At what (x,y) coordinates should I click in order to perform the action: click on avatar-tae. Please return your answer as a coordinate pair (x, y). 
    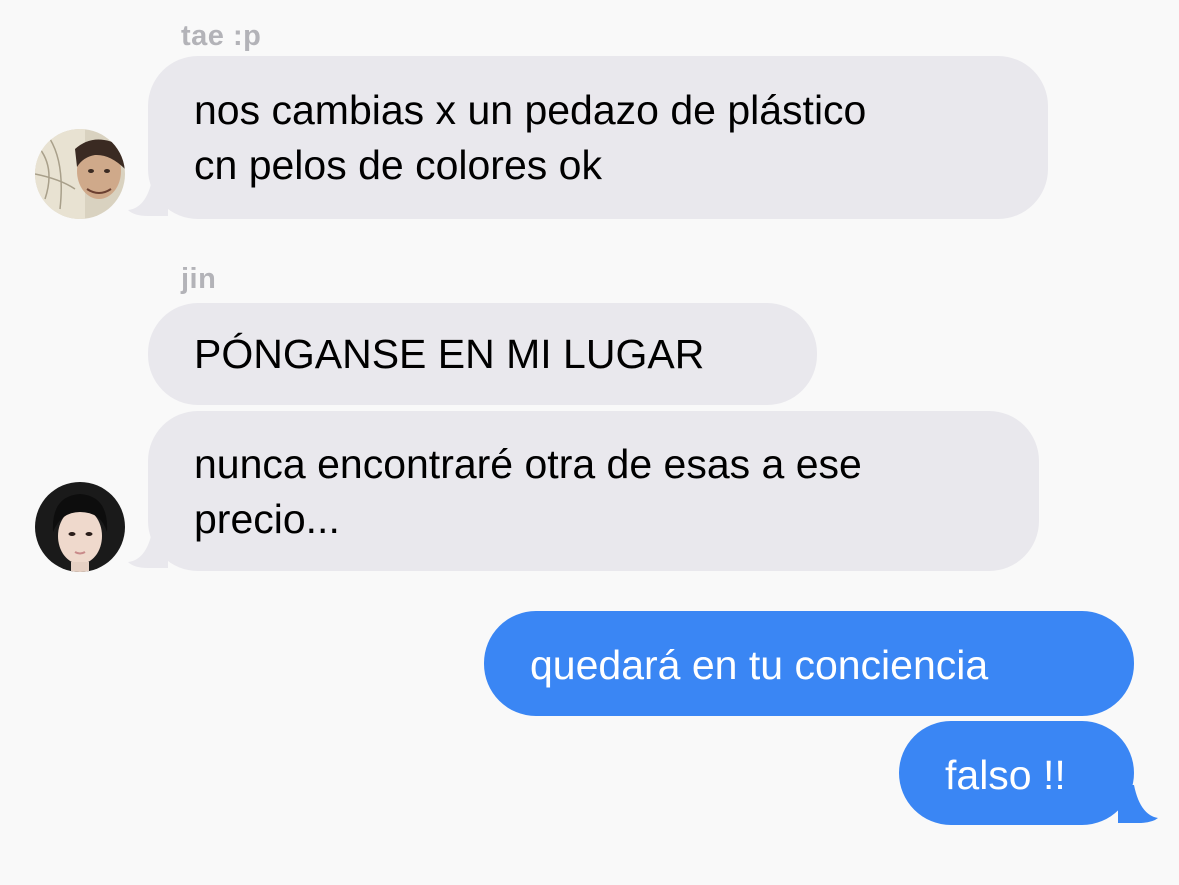
    Looking at the image, I should click on (80, 174).